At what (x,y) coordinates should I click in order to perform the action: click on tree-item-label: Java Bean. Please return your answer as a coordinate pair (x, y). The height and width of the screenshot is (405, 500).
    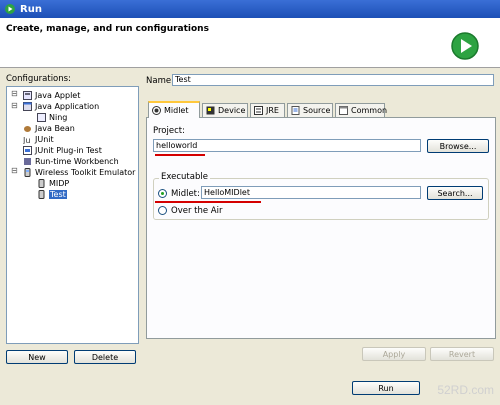
    Looking at the image, I should click on (55, 128).